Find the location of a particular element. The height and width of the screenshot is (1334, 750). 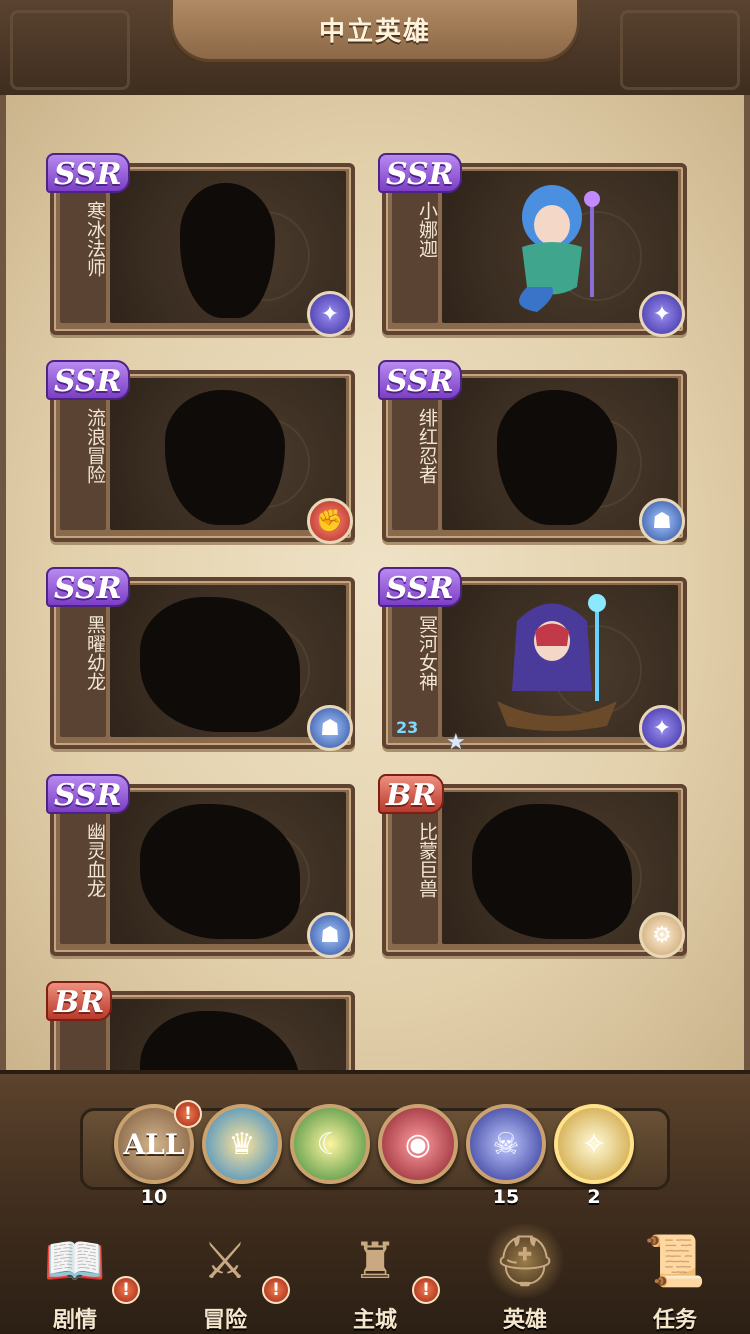

filter-graveborn-button: ☠ is located at coordinates (506, 1144).